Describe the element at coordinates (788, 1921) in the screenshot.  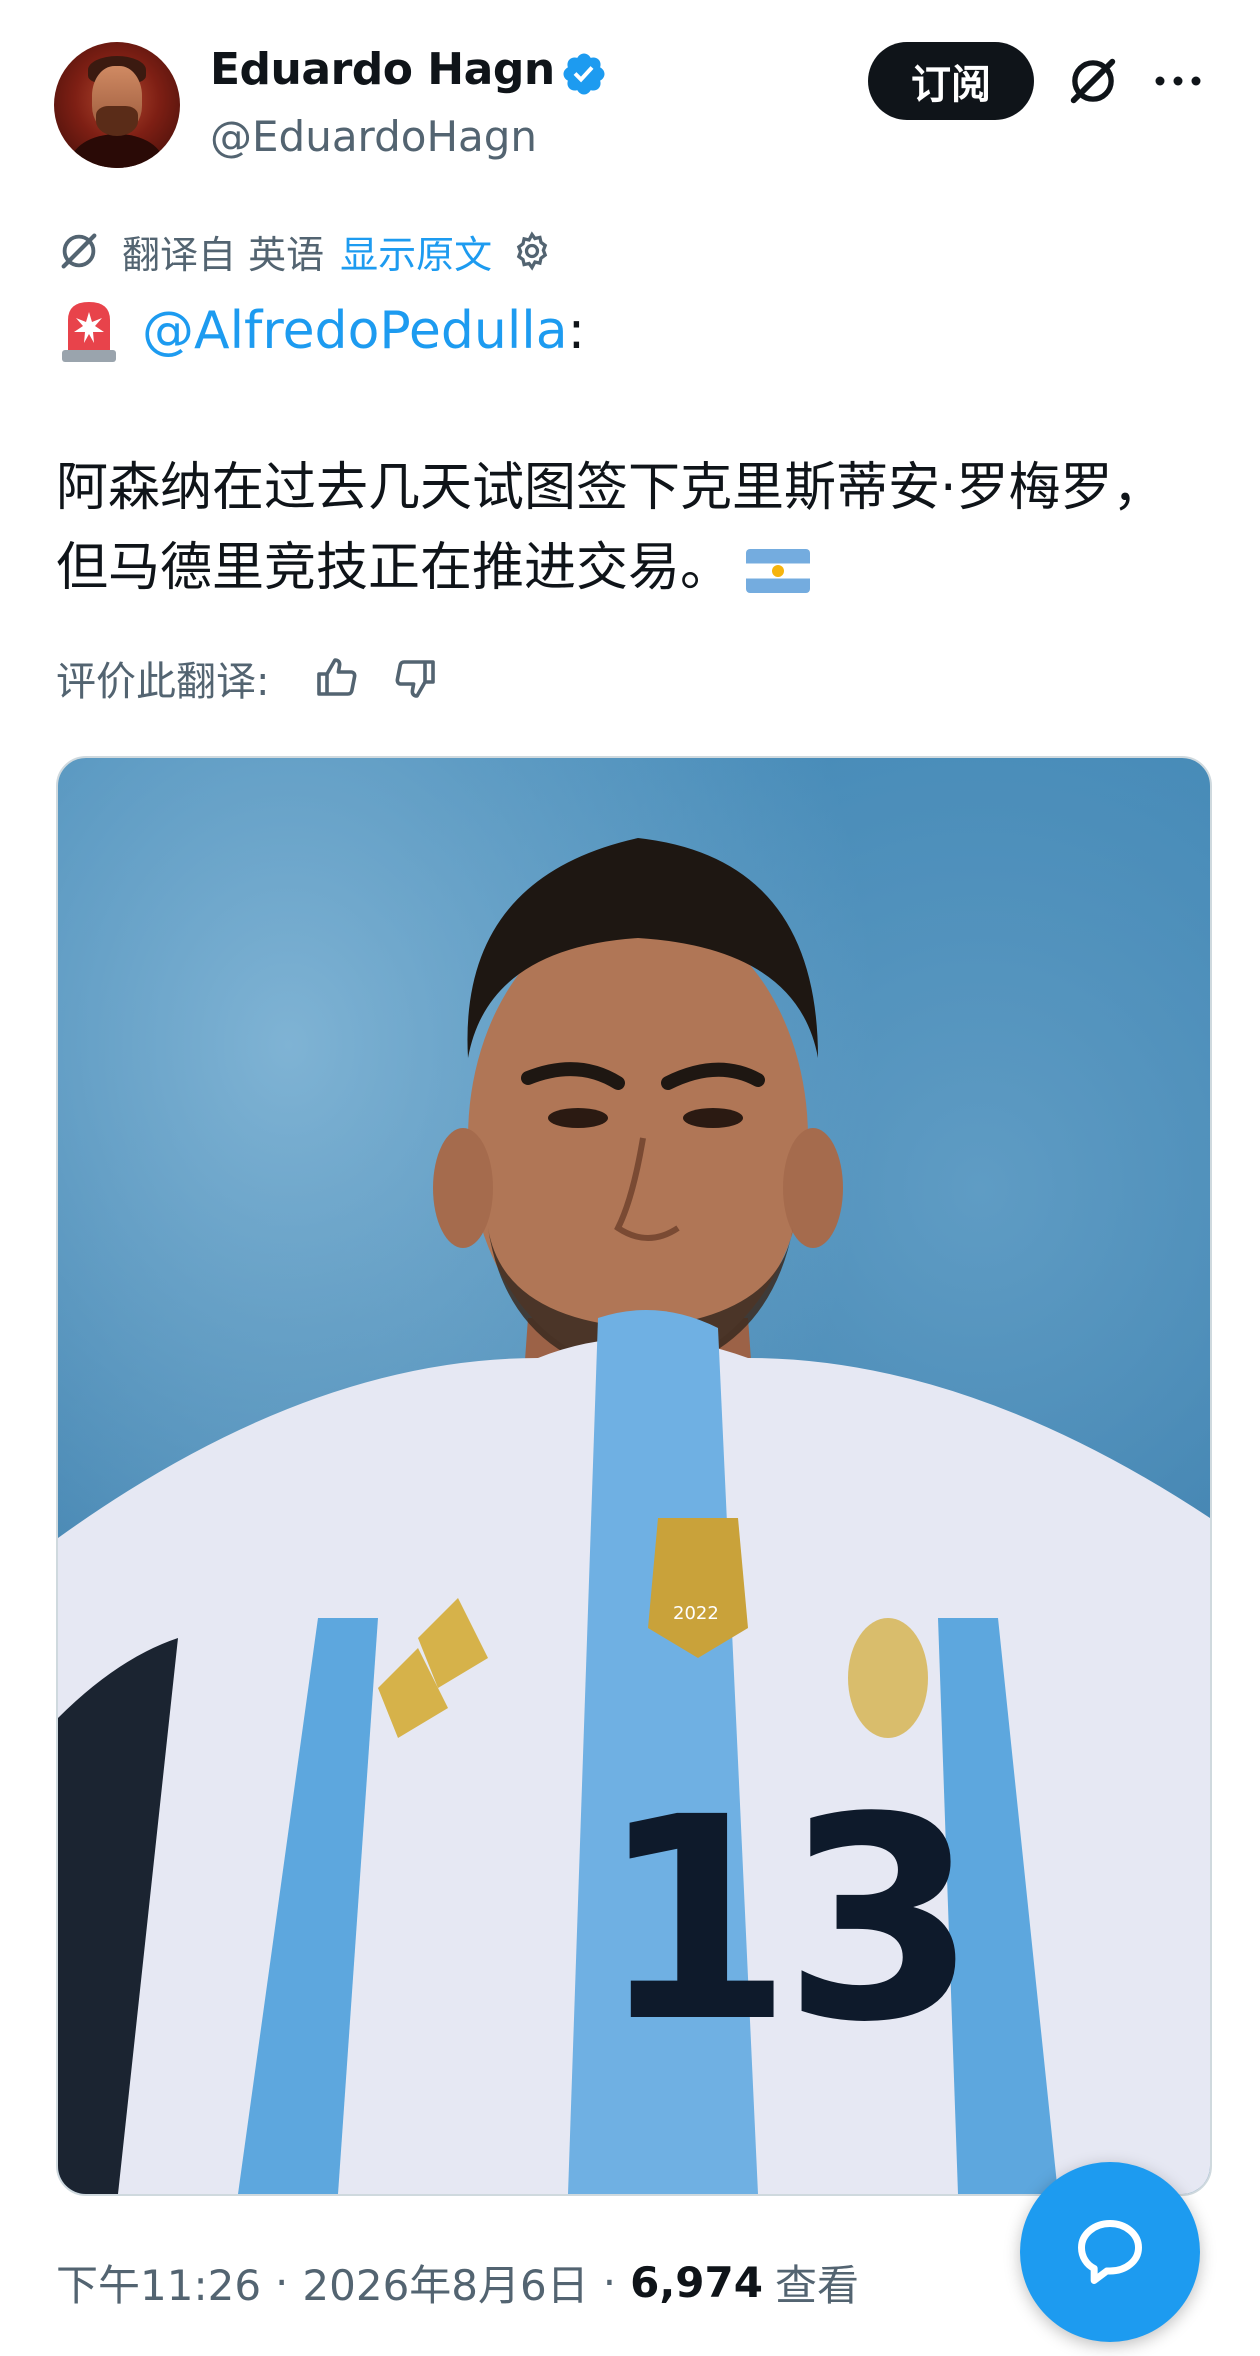
I see `jersey-number: 13` at that location.